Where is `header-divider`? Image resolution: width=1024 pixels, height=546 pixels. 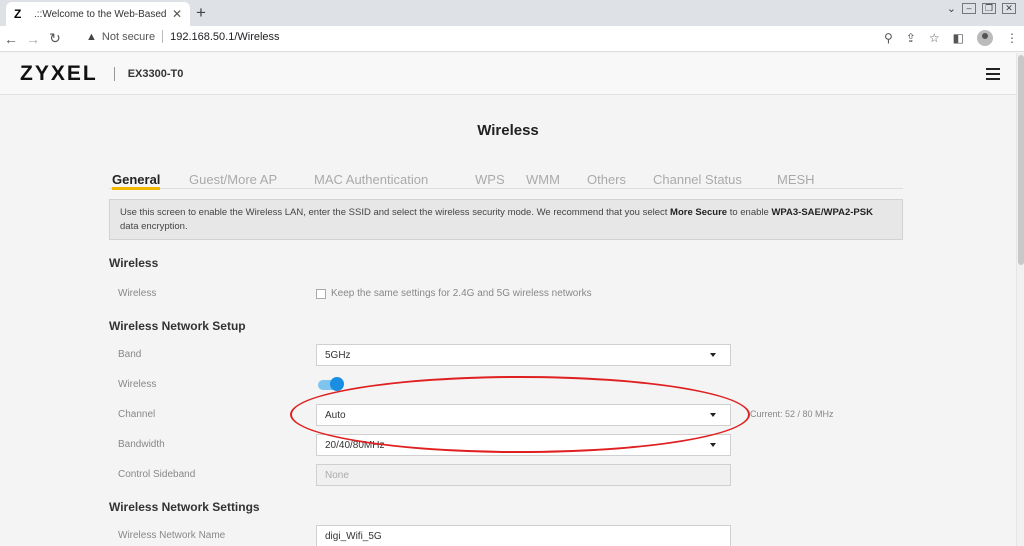
header-divider is located at coordinates (114, 73).